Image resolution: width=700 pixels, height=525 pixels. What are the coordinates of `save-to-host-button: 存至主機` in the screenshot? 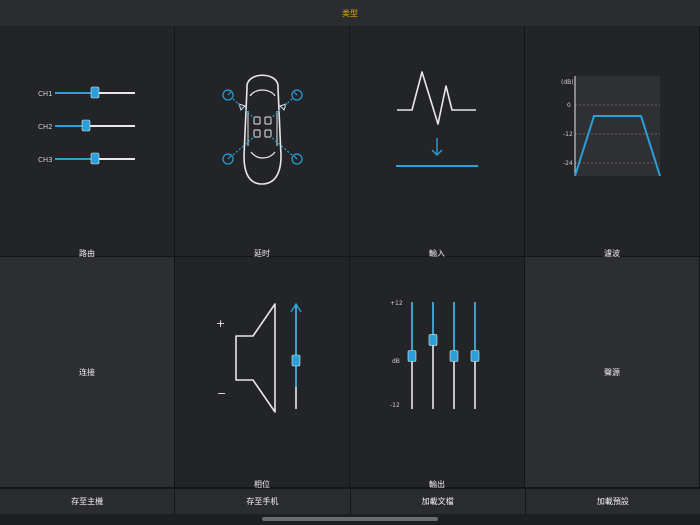 It's located at (88, 501).